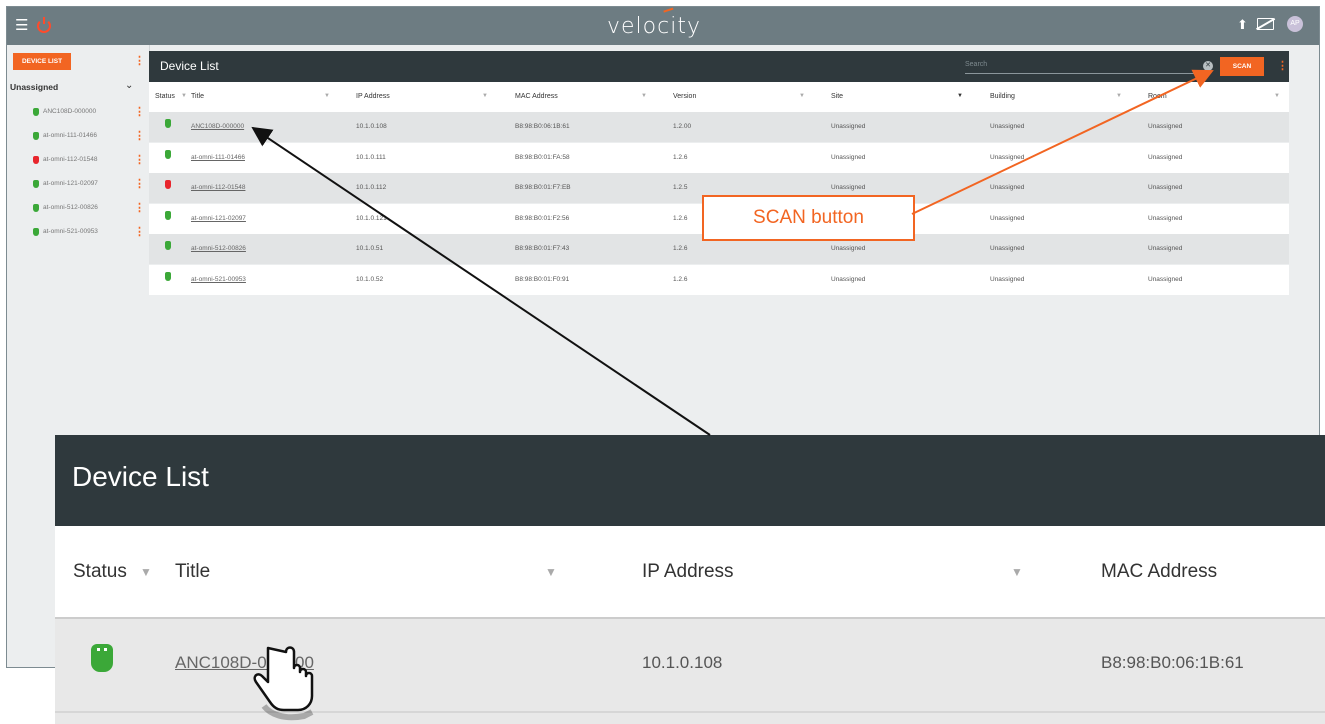  Describe the element at coordinates (283, 683) in the screenshot. I see `hand-cursor-icon` at that location.